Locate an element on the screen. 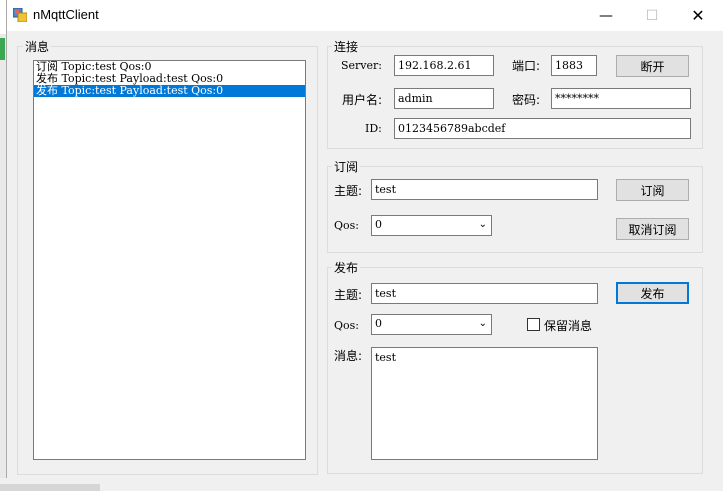 Image resolution: width=723 pixels, height=491 pixels. publish-topic-input: test is located at coordinates (484, 293).